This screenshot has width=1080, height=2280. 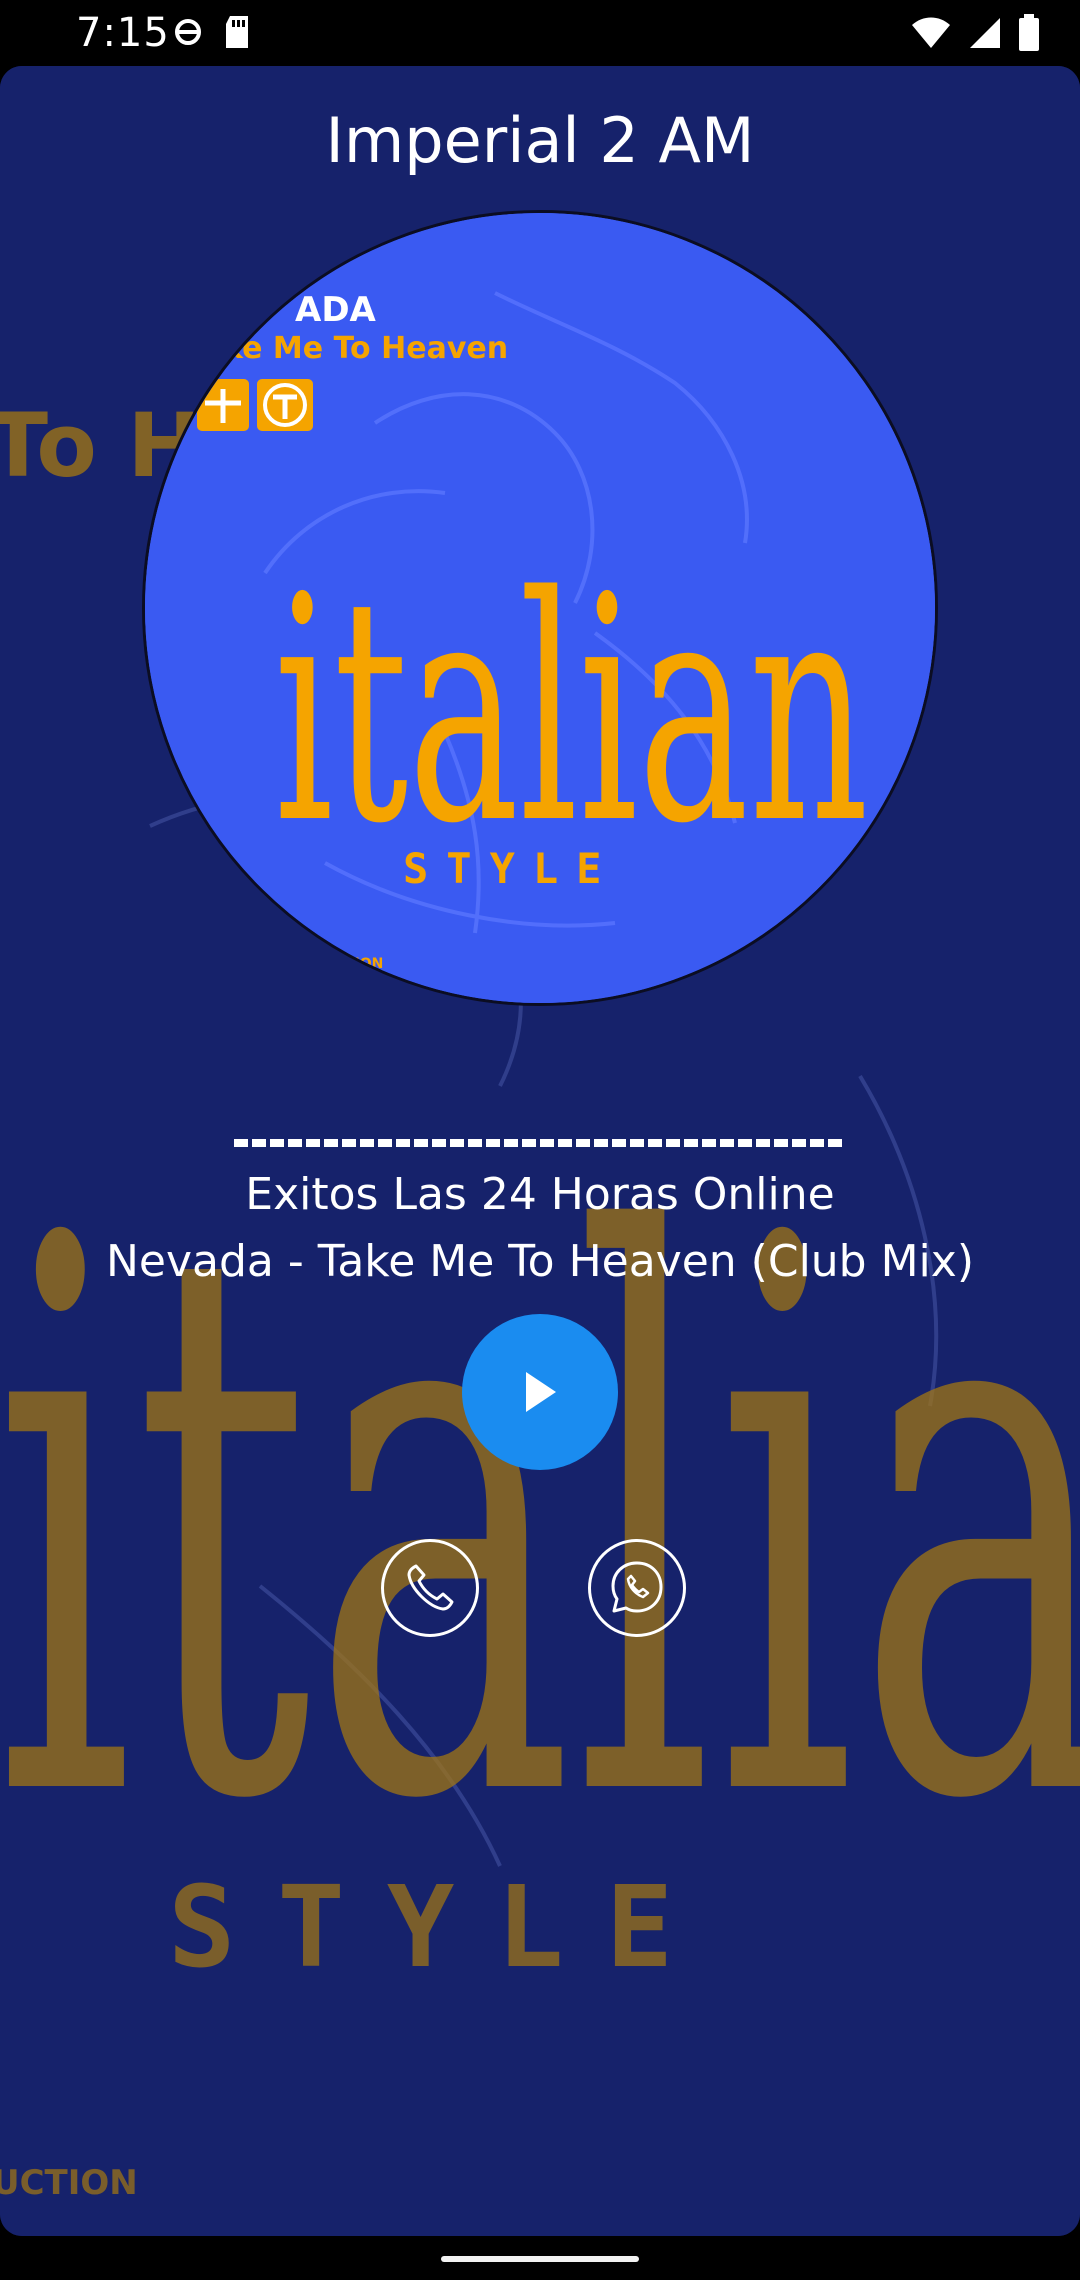 I want to click on status-right-icons, so click(x=975, y=35).